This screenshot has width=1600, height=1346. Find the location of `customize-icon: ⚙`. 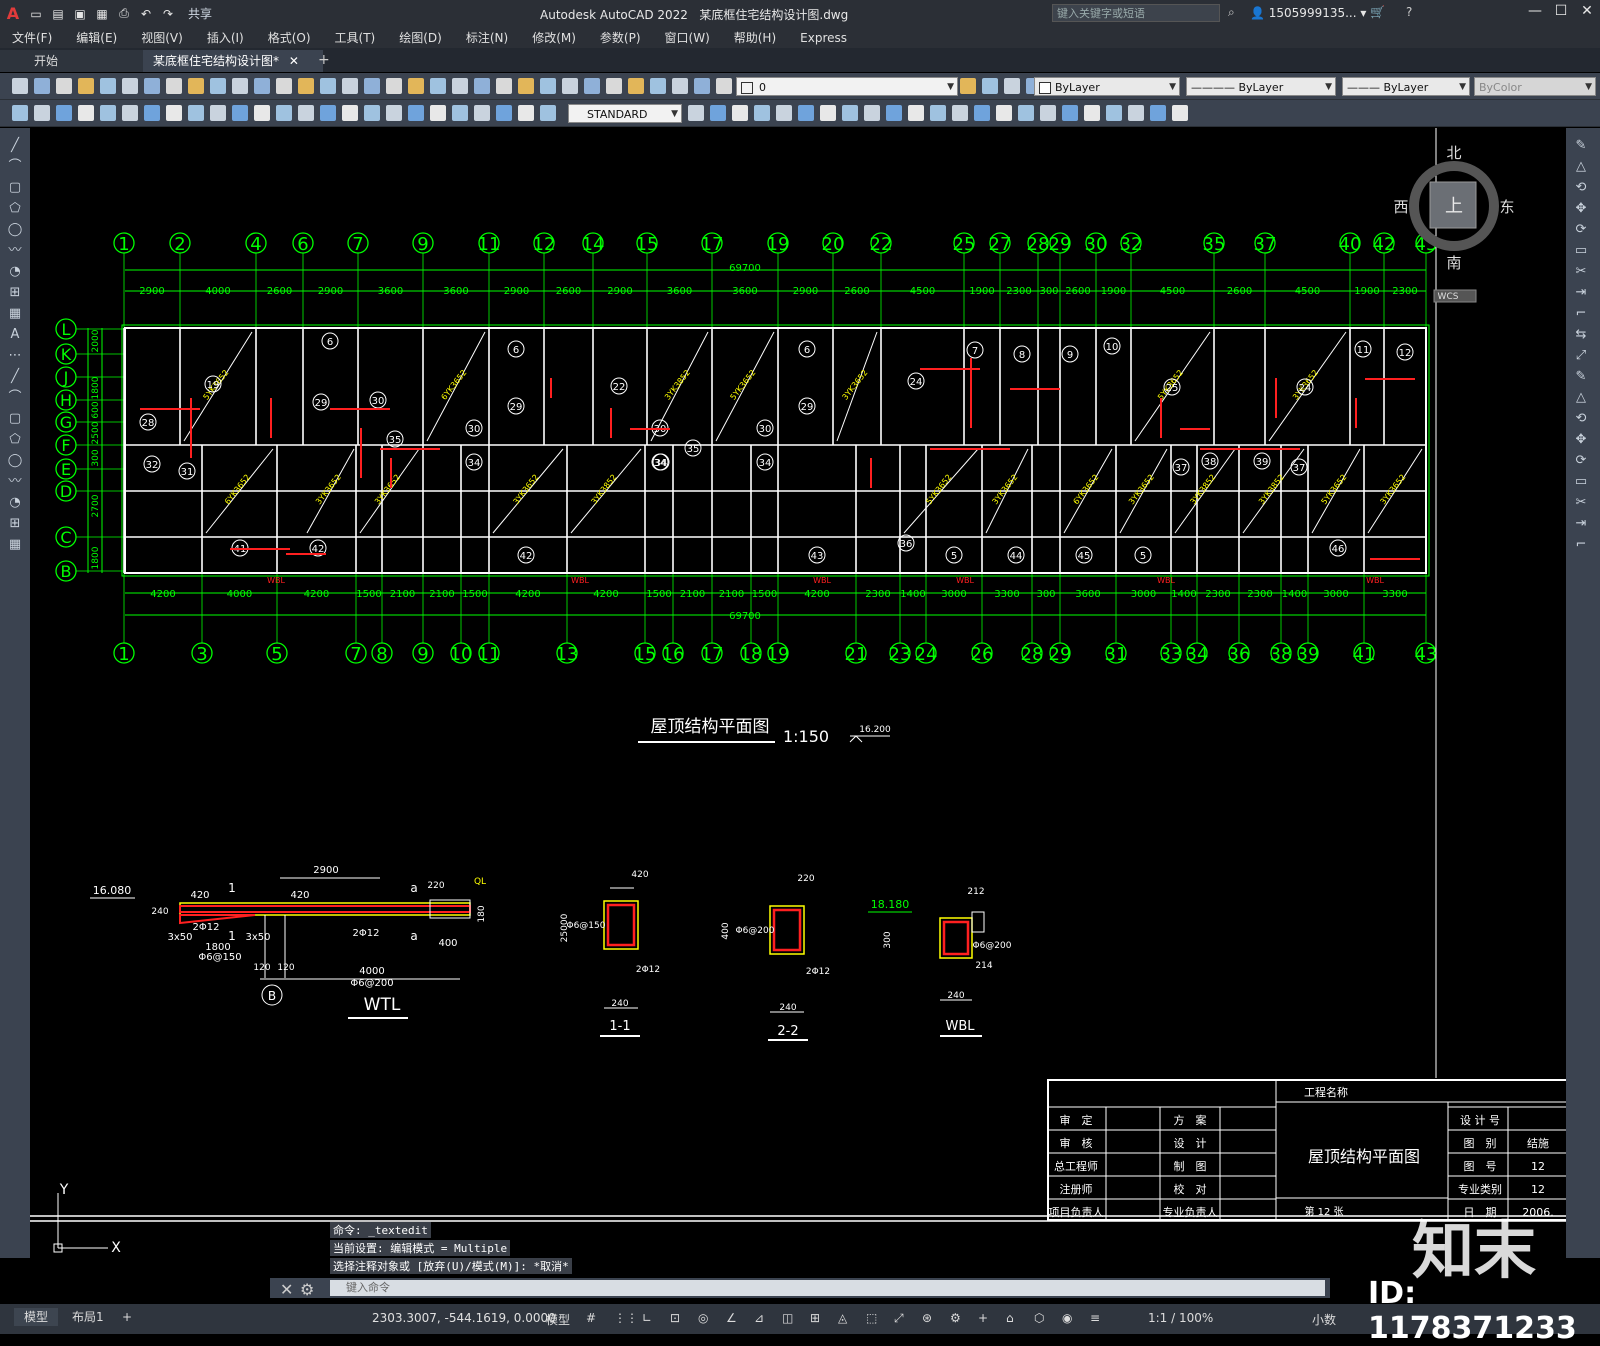

customize-icon: ⚙ is located at coordinates (307, 1289).